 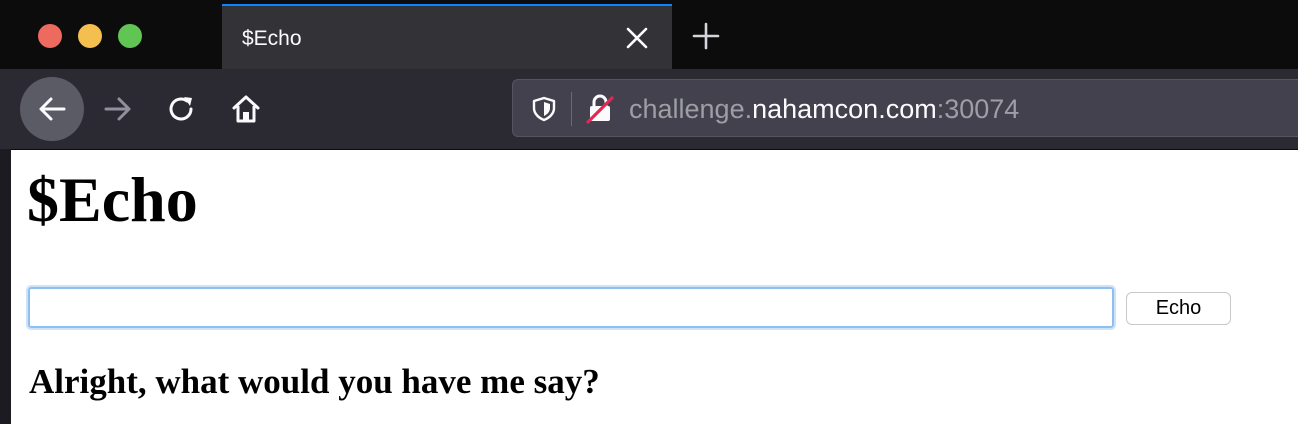 I want to click on url-separator, so click(x=571, y=109).